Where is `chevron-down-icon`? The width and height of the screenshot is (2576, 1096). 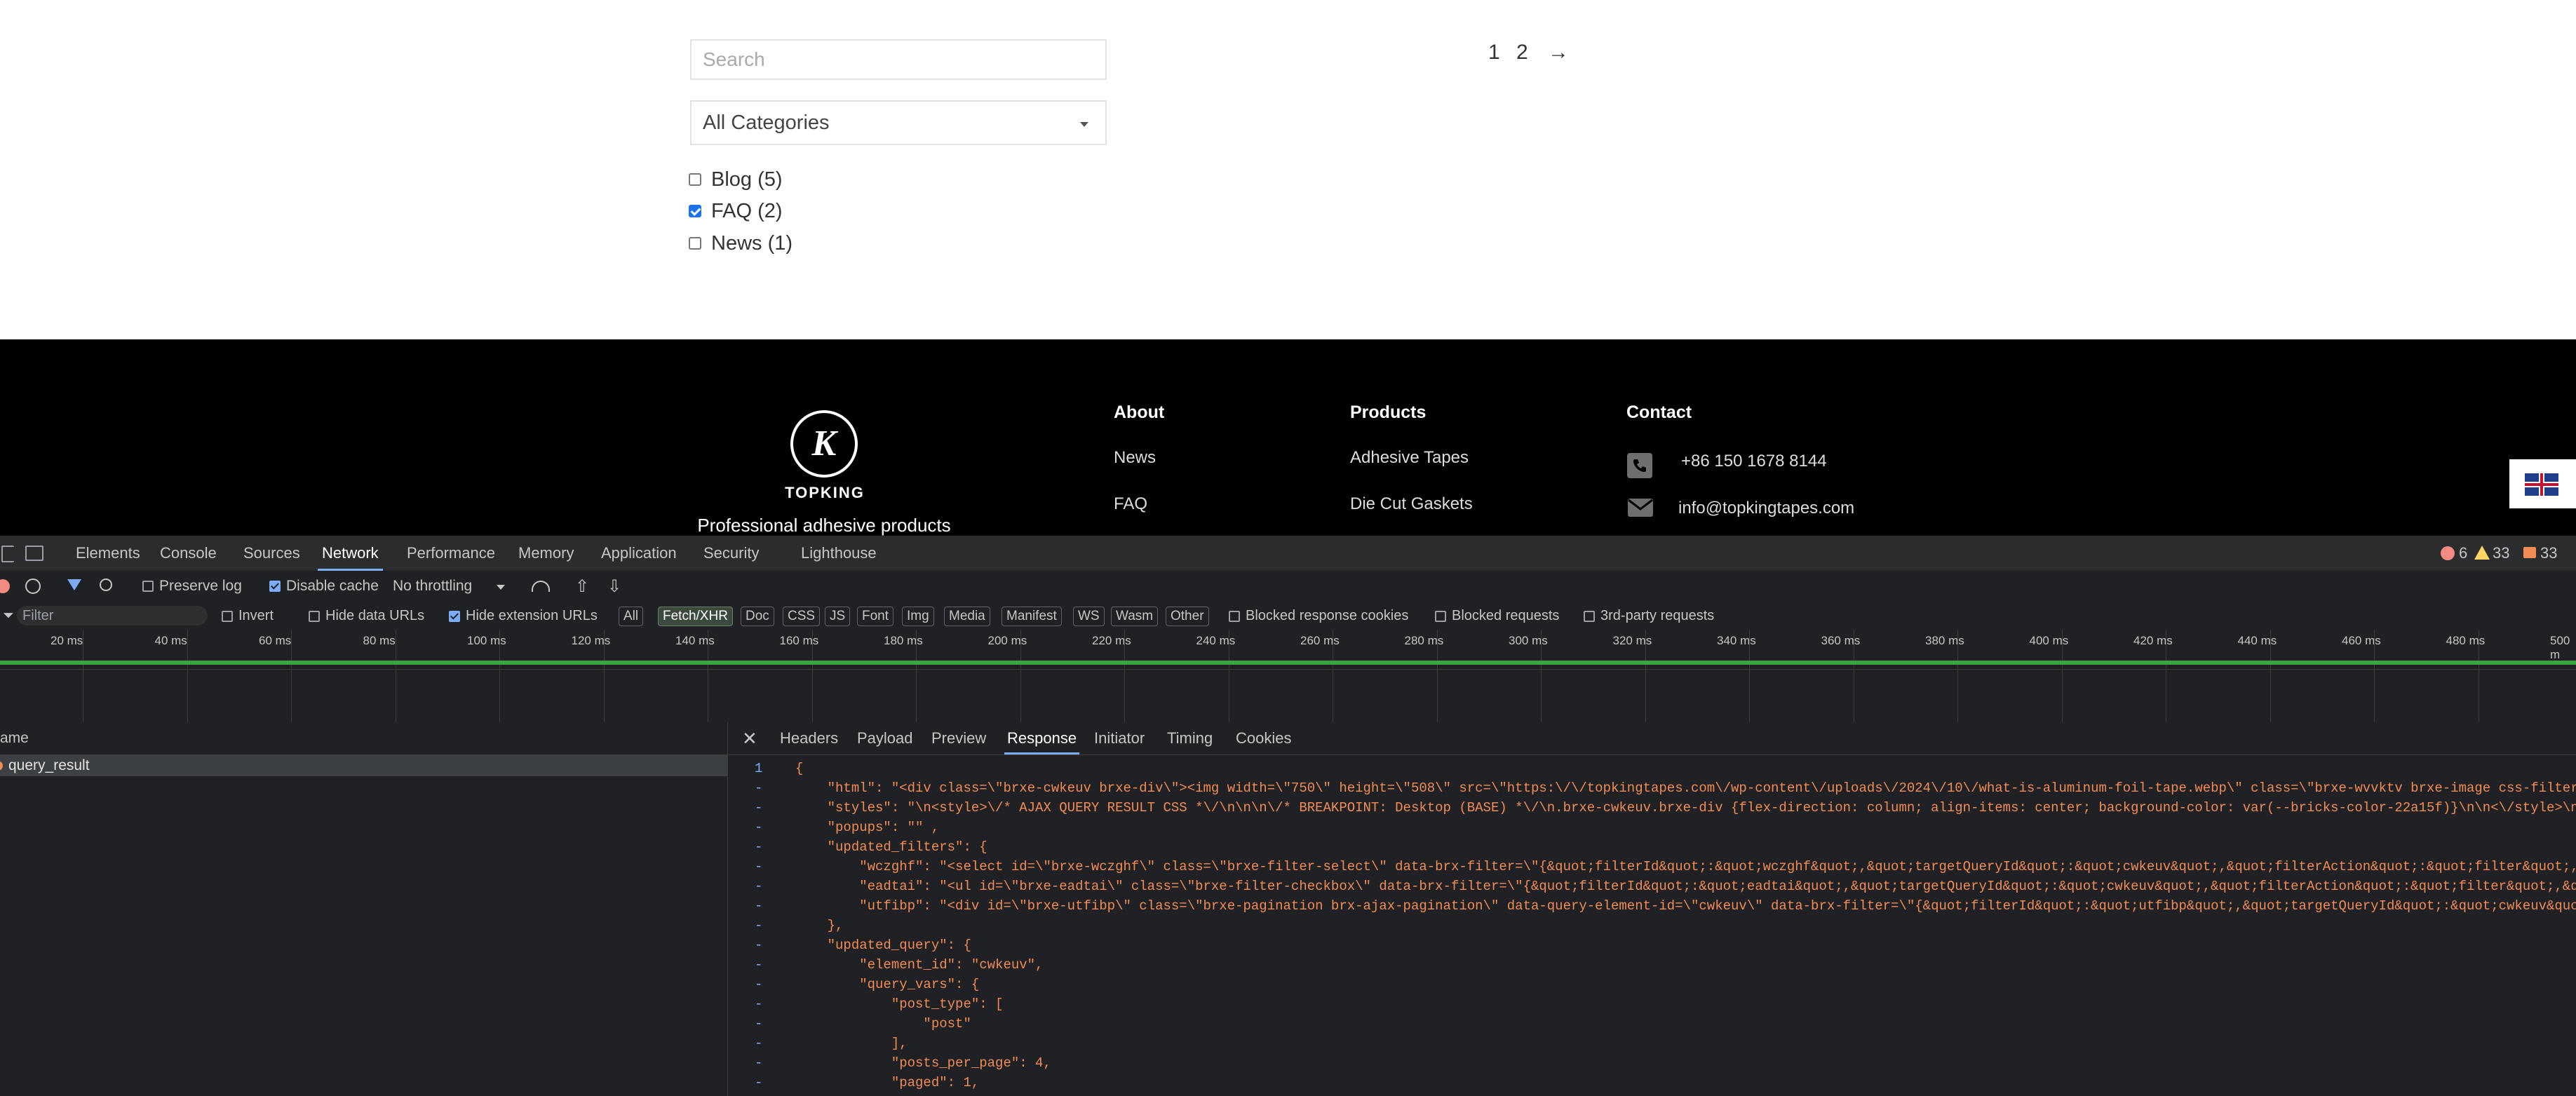 chevron-down-icon is located at coordinates (501, 587).